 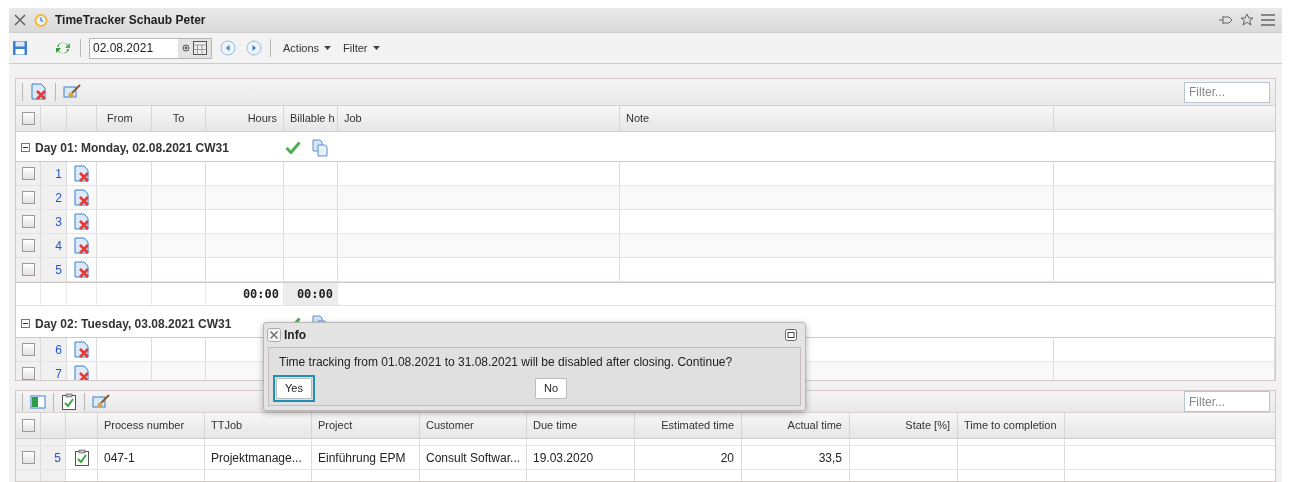 I want to click on column-header: Customer, so click(x=473, y=425).